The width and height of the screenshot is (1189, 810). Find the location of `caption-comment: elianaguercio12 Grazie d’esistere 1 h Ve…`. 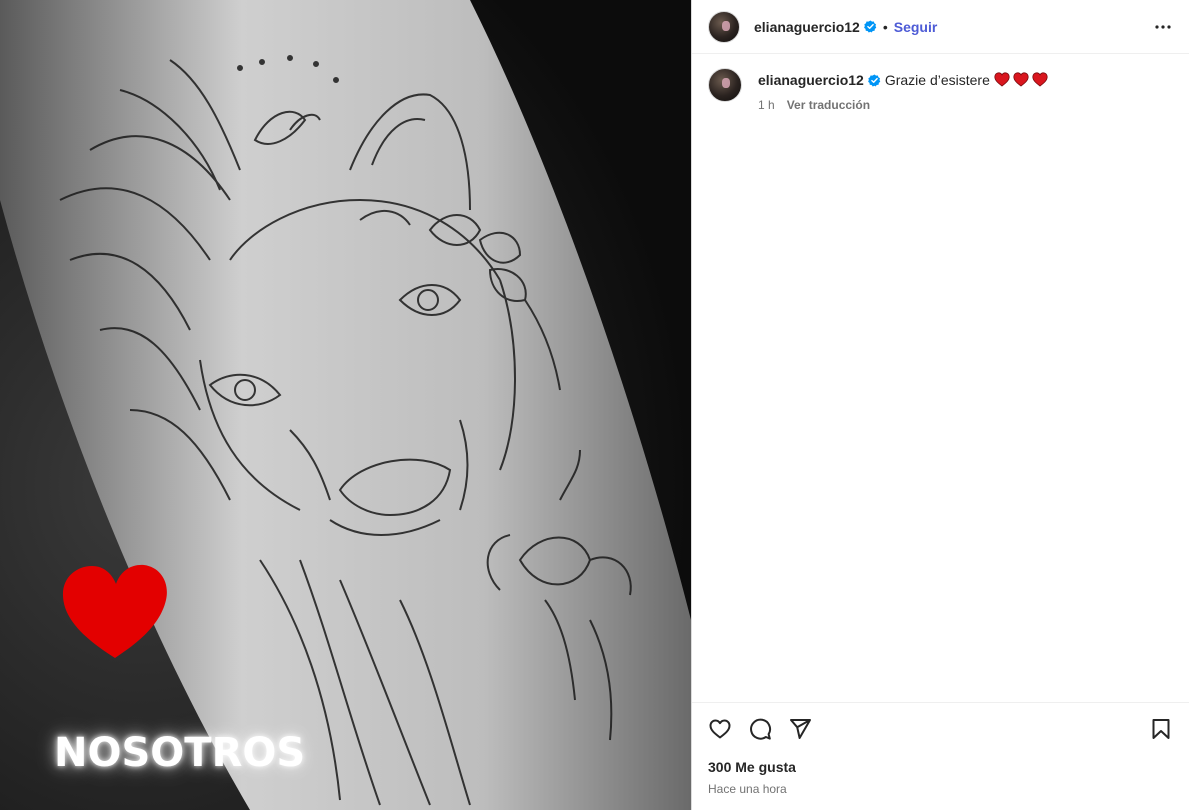

caption-comment: elianaguercio12 Grazie d’esistere 1 h Ve… is located at coordinates (940, 83).